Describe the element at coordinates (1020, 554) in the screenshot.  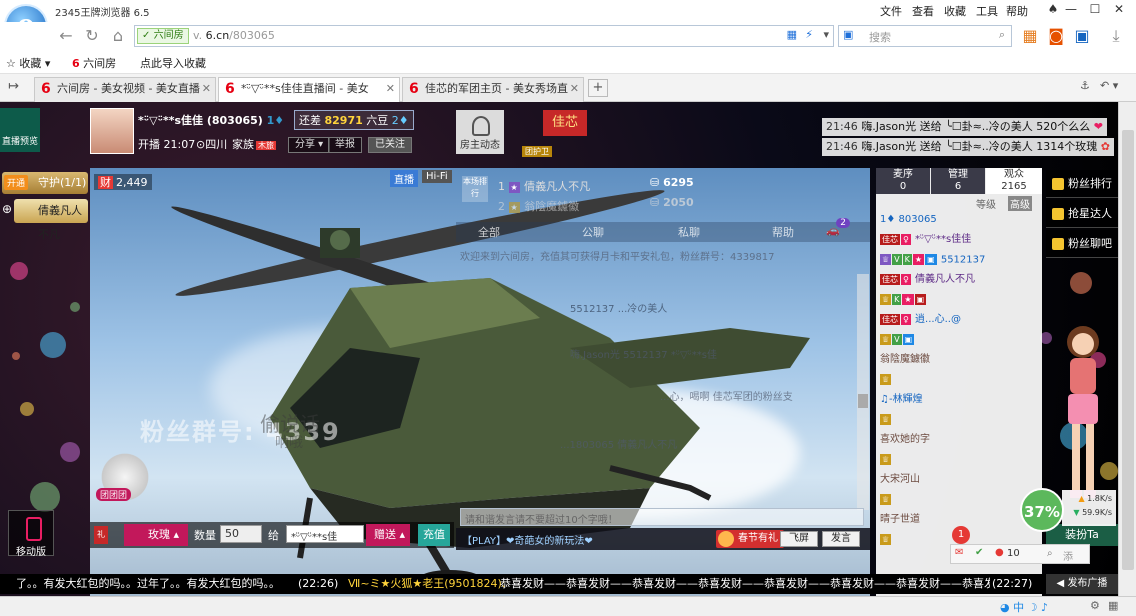
I see `notification-bar: ✉ ✔ ● 10 ⌕ 添` at that location.